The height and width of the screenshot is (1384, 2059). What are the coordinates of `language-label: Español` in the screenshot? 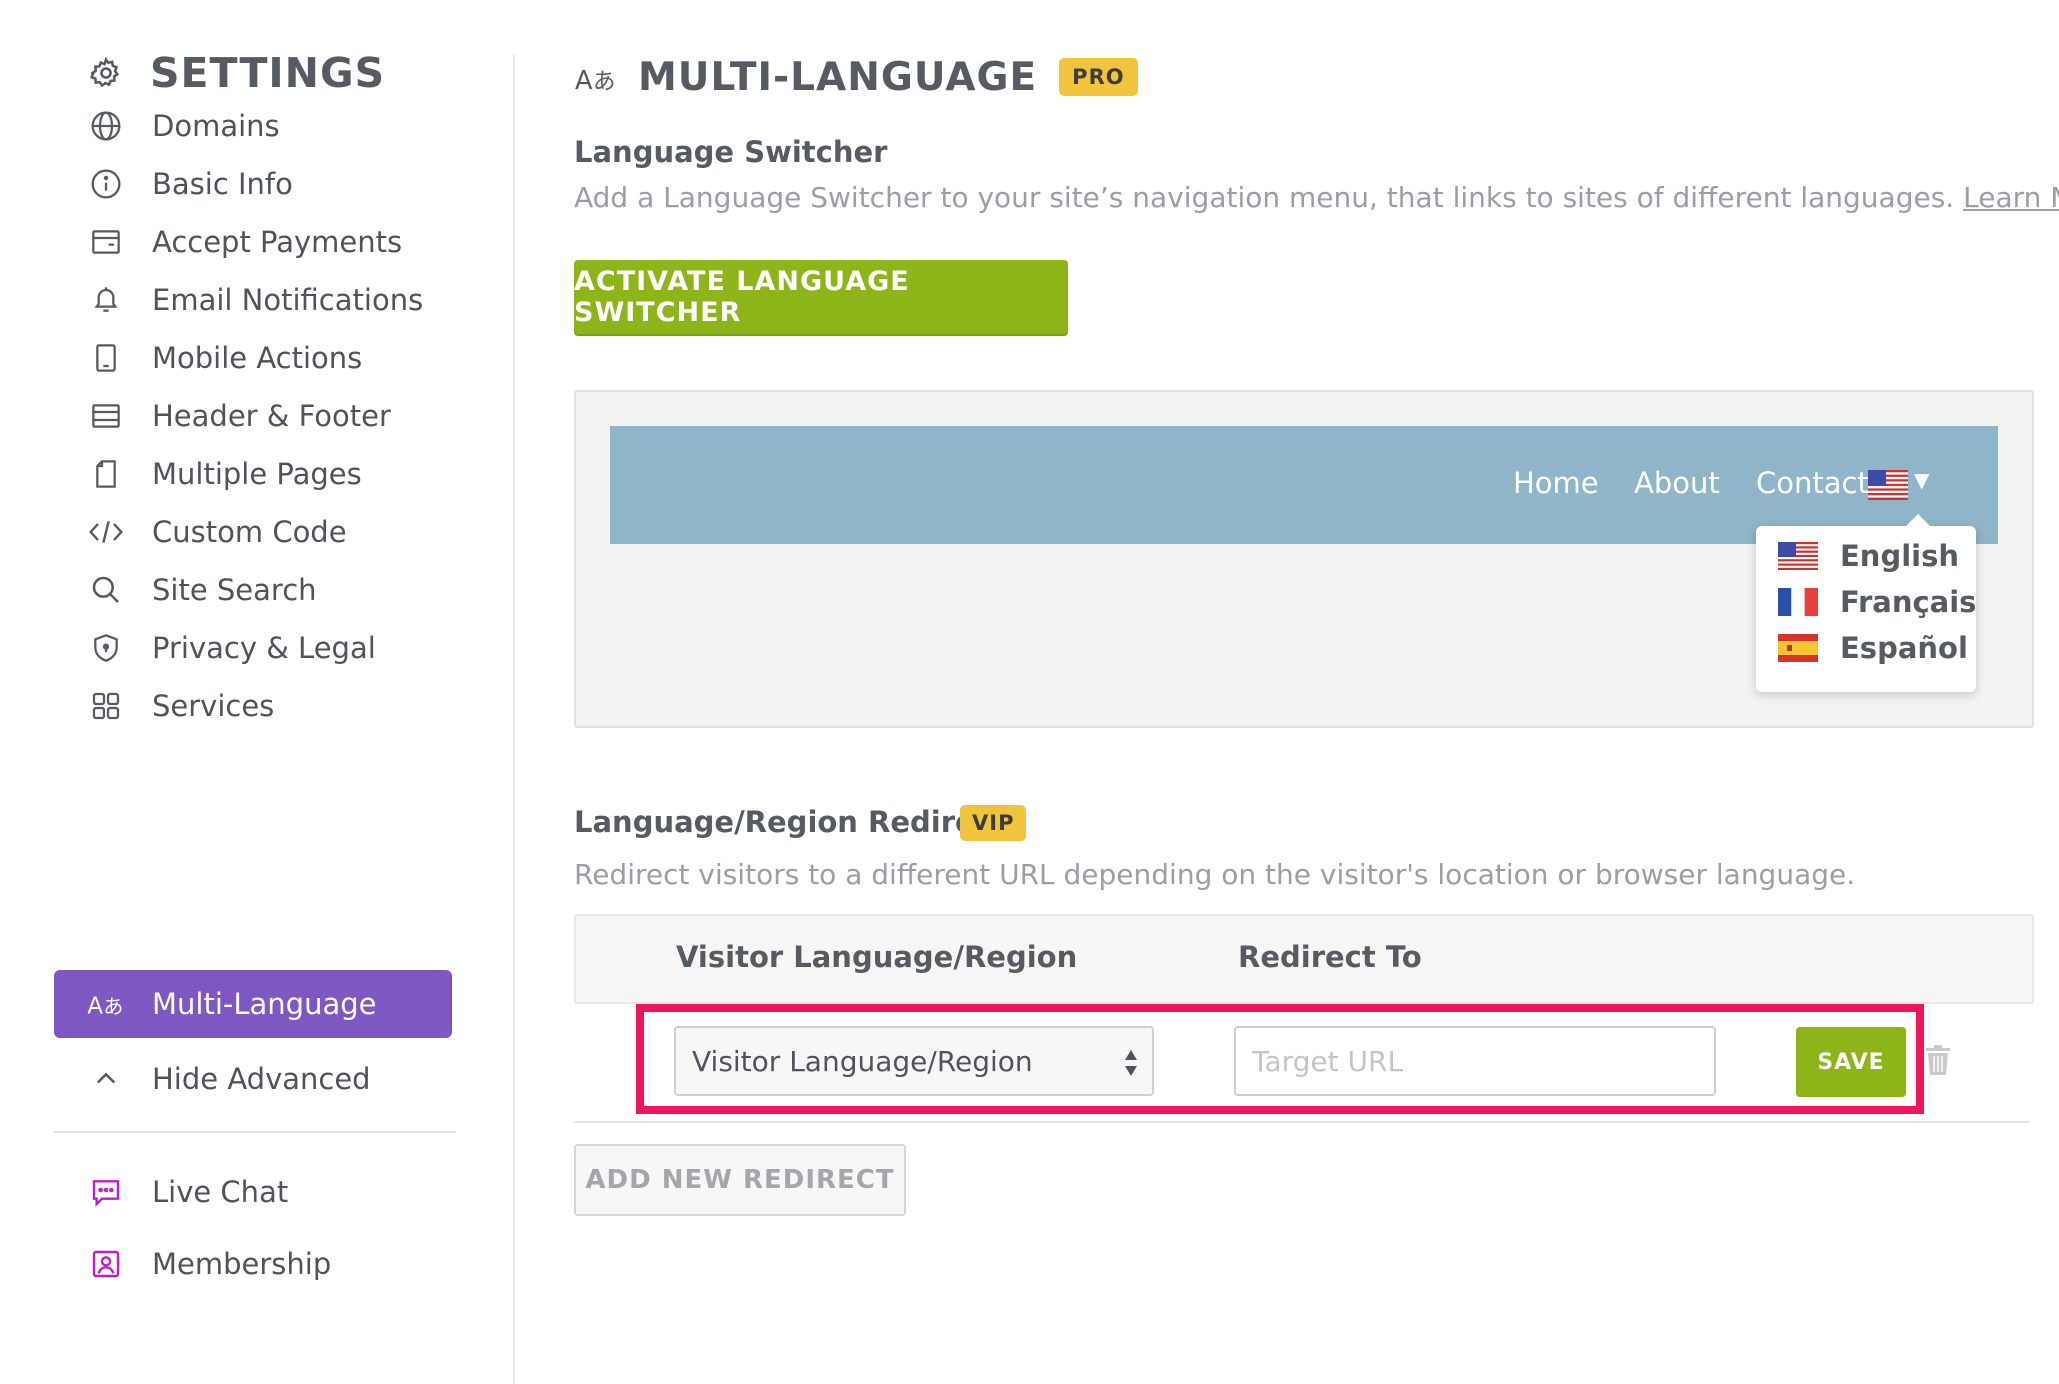 It's located at (1904, 648).